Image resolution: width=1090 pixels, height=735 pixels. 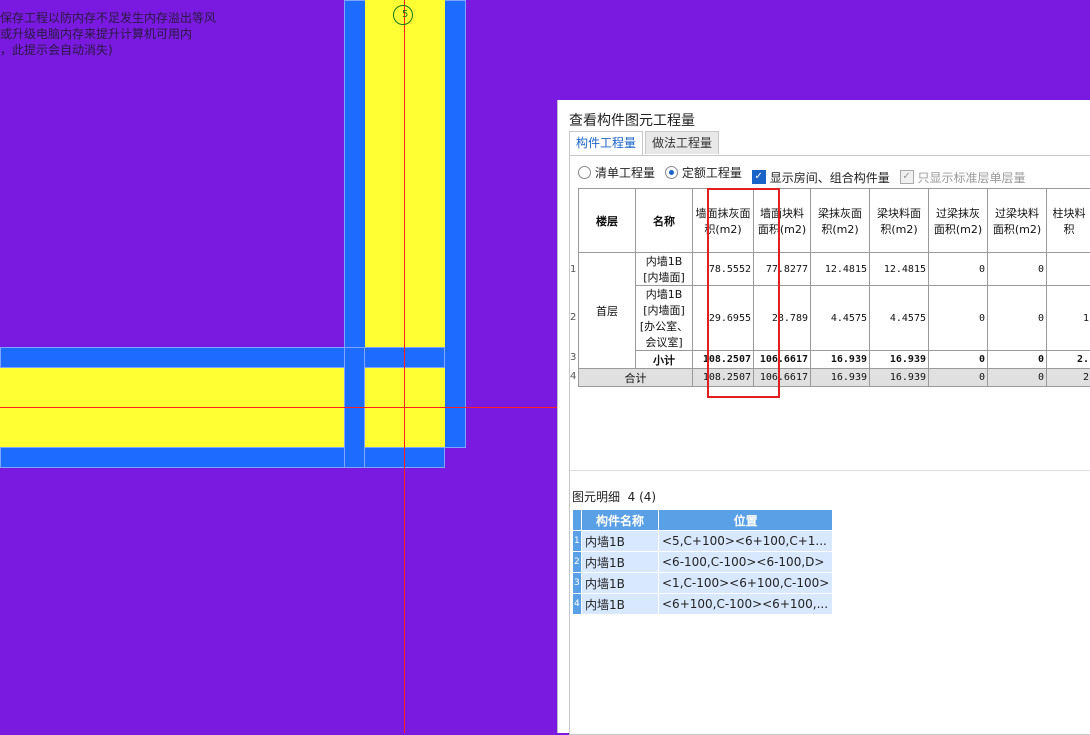 I want to click on radio-quota-quantity: 定额工程量, so click(x=703, y=172).